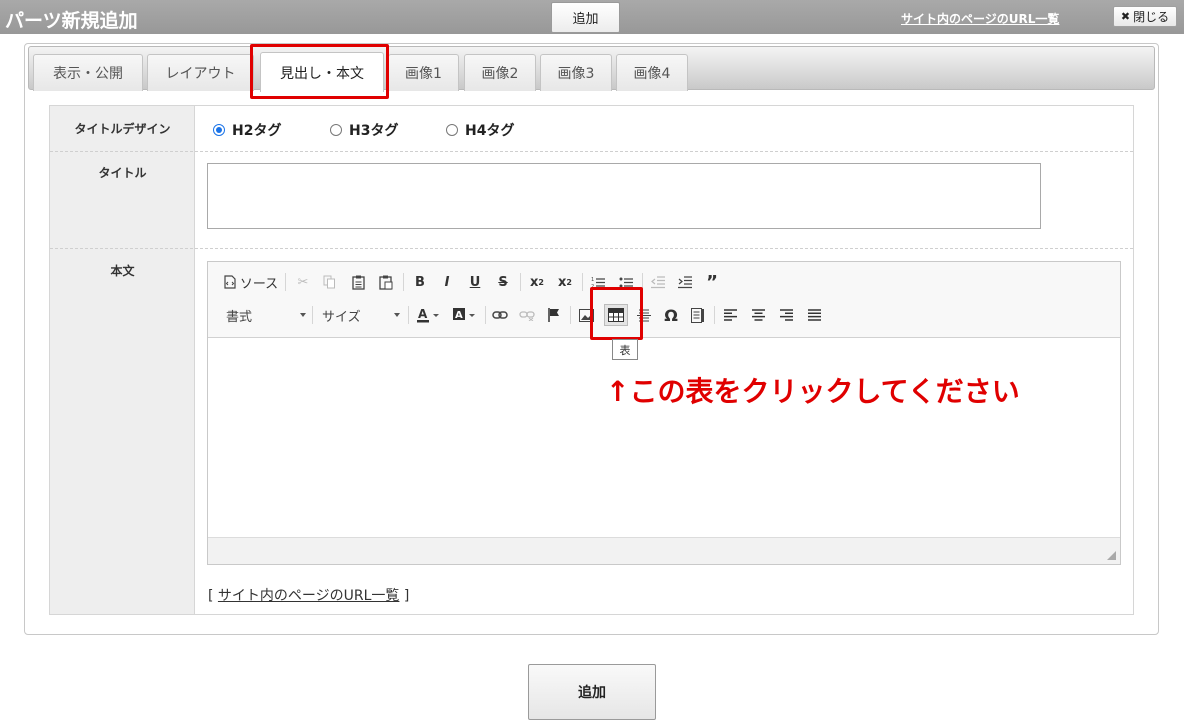 The image size is (1184, 723). Describe the element at coordinates (122, 129) in the screenshot. I see `title-design-label: タイトルデザイン` at that location.